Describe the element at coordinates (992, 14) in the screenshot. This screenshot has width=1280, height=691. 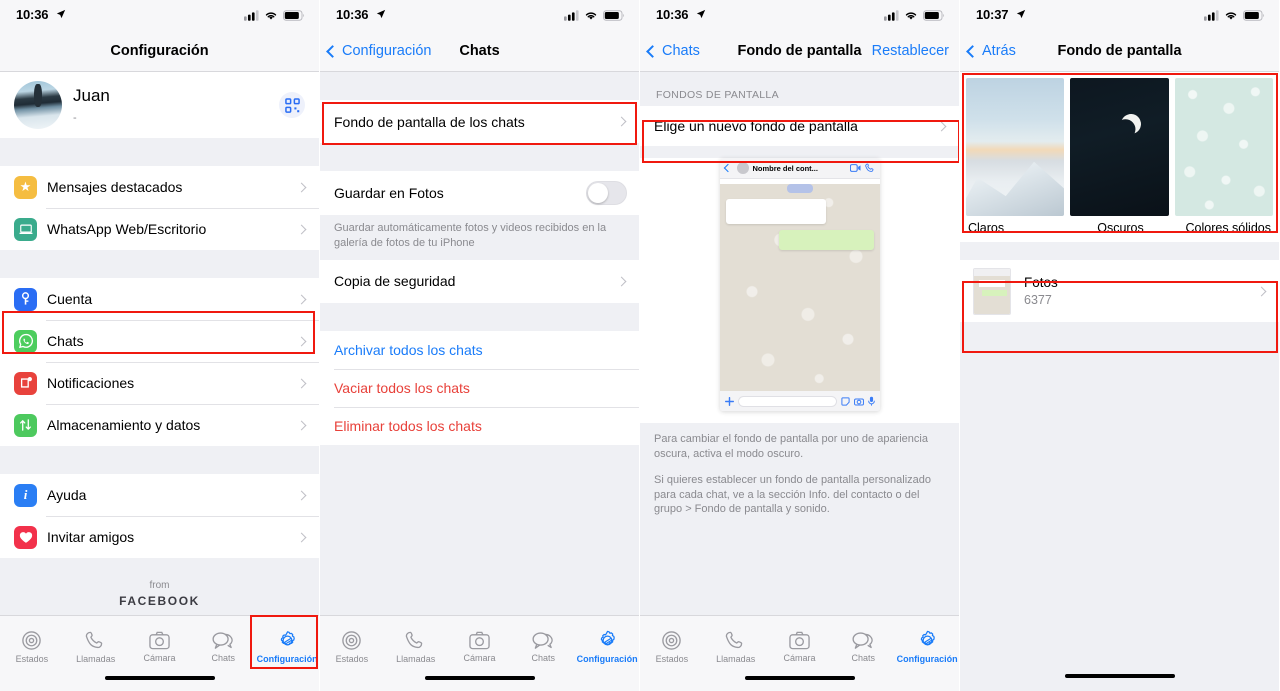
I see `status-time: 10:37` at that location.